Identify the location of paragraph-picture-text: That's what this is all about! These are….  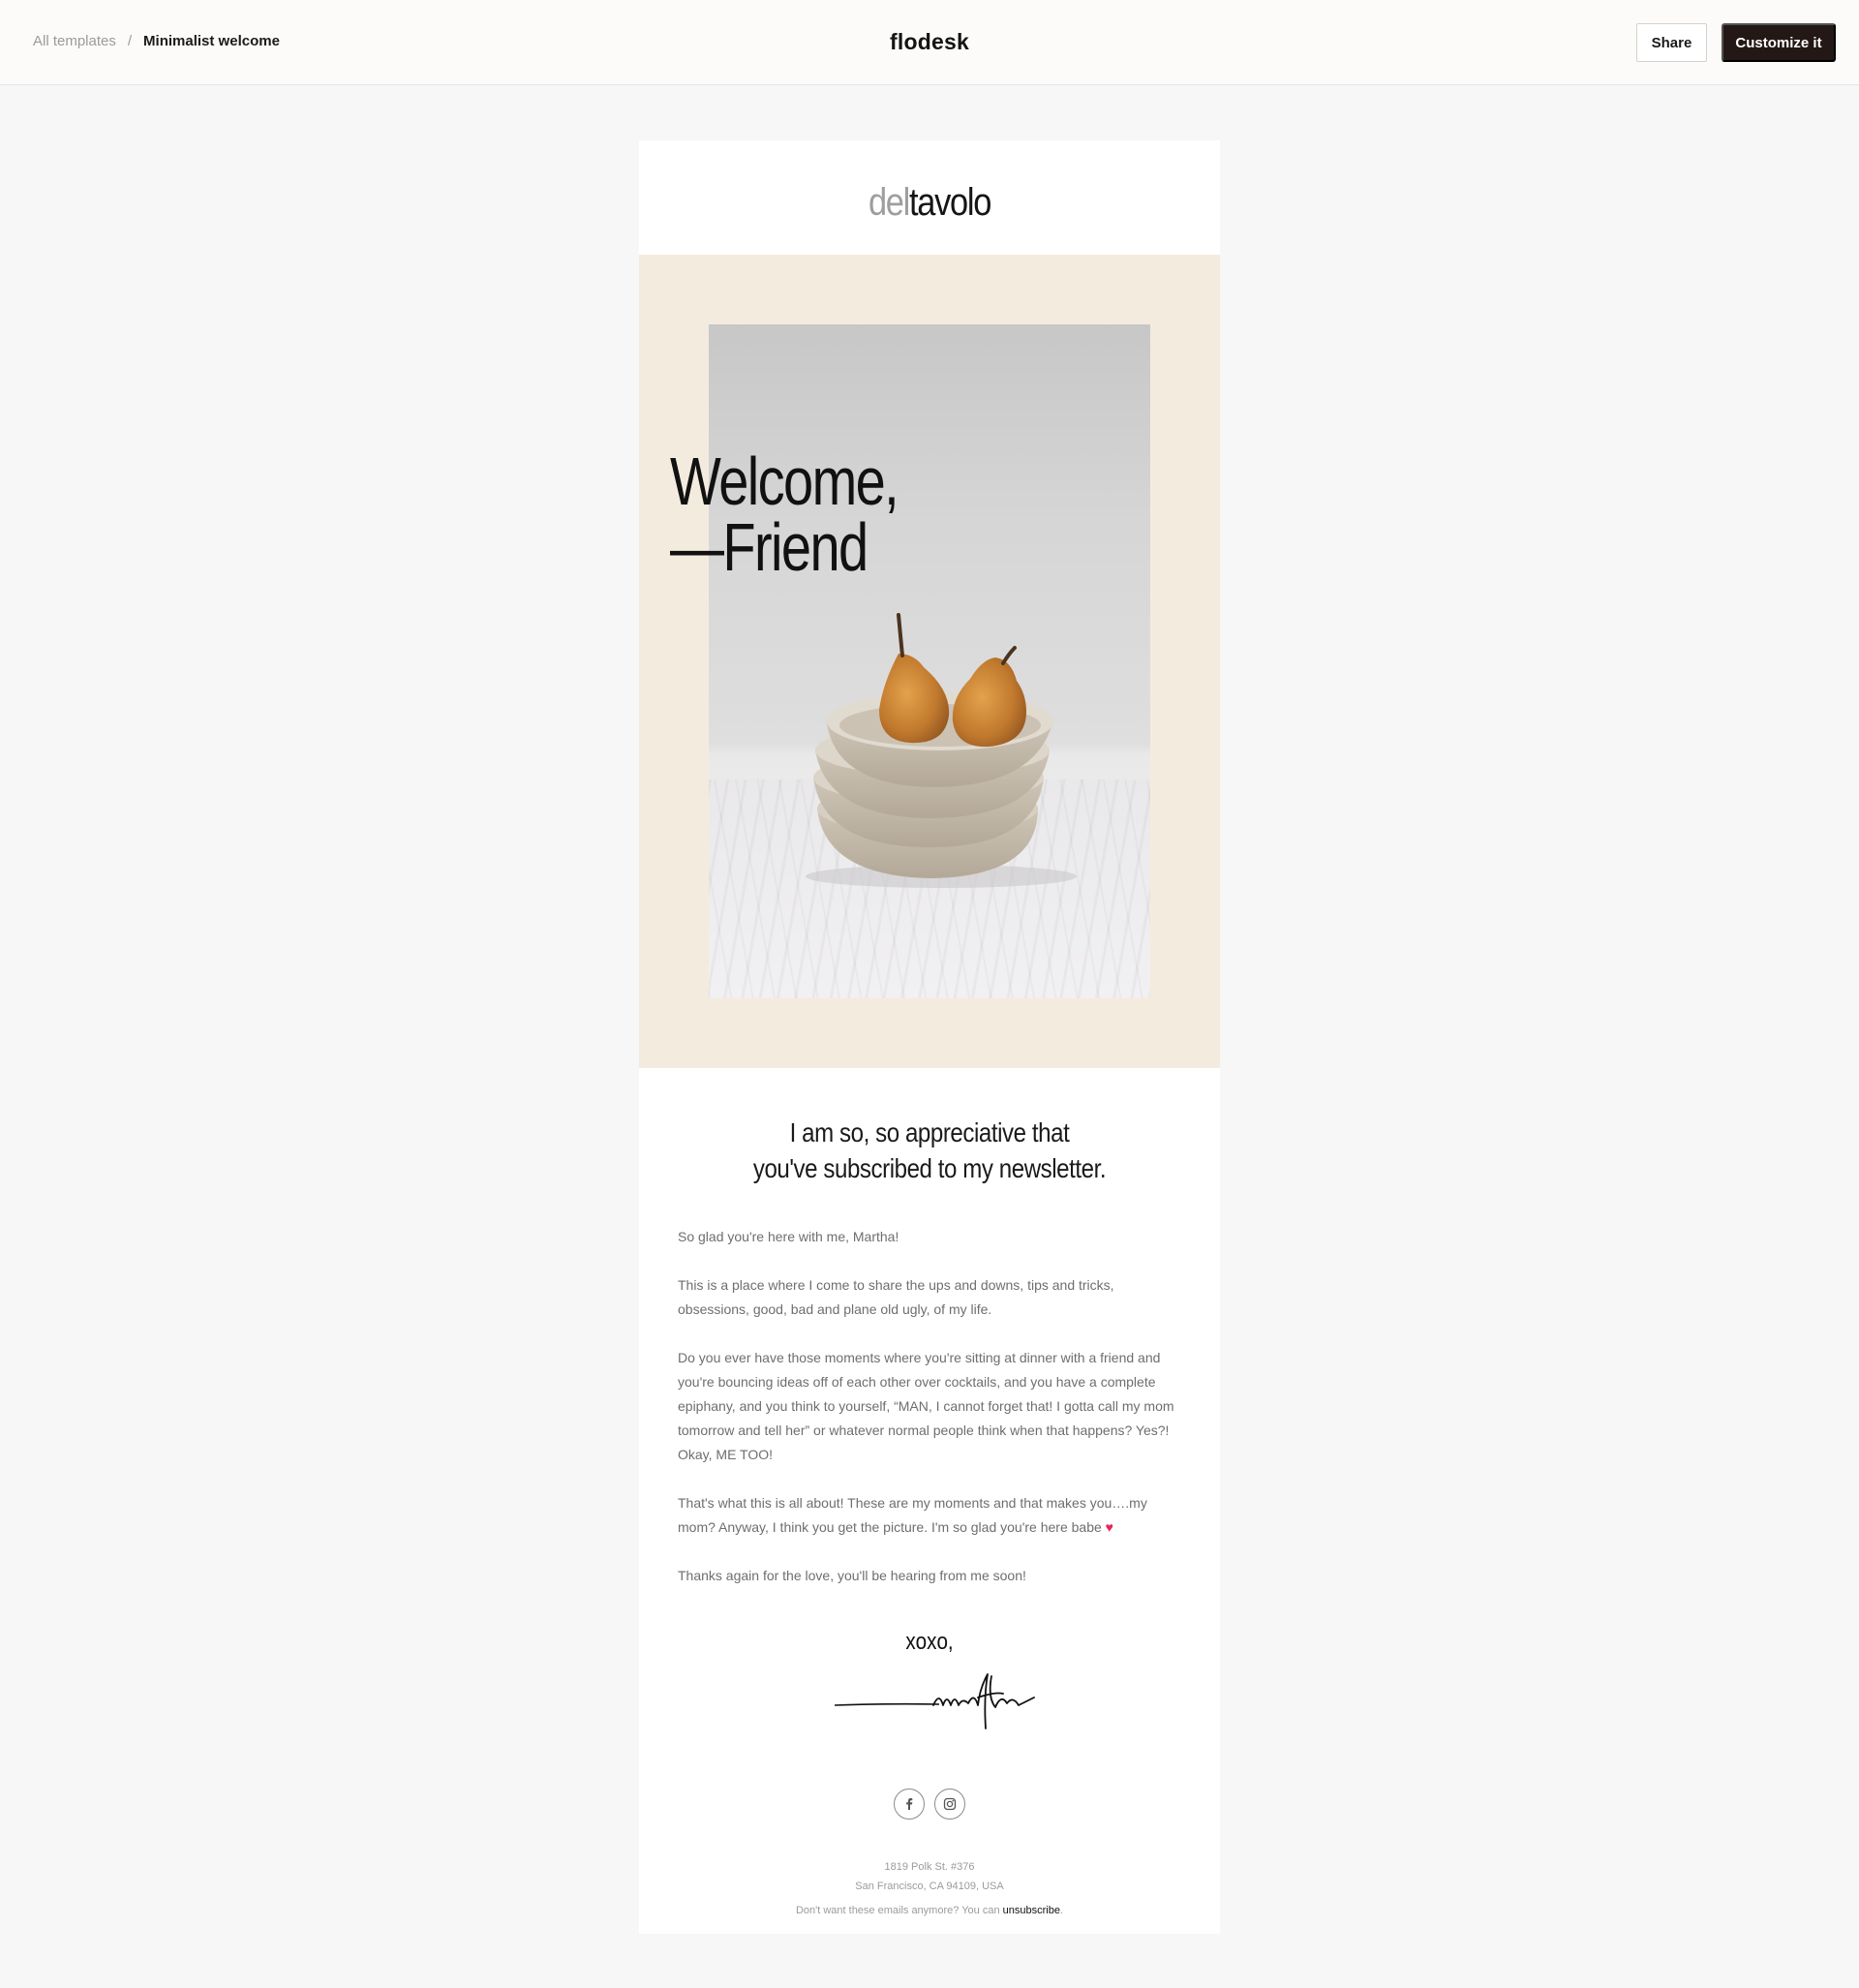
(912, 1515).